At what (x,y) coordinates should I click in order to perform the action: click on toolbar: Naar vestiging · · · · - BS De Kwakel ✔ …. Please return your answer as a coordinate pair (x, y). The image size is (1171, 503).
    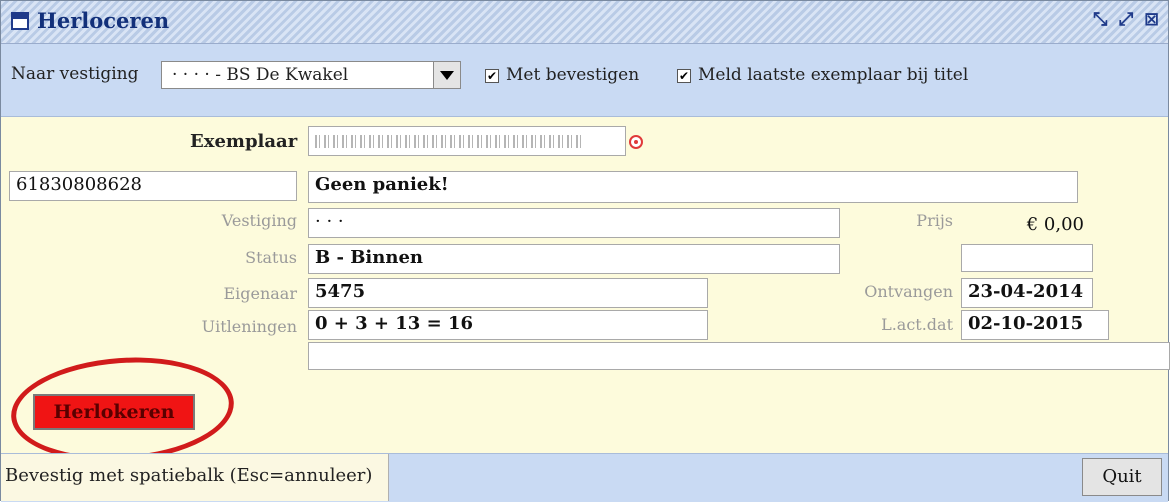
    Looking at the image, I should click on (584, 80).